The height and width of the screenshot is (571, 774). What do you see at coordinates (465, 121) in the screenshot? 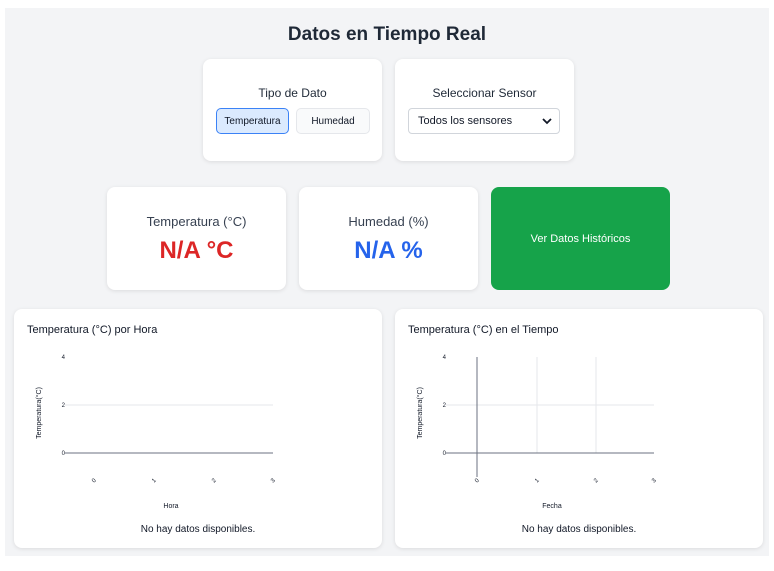
I see `sensor-select-value: Todos los sensores` at bounding box center [465, 121].